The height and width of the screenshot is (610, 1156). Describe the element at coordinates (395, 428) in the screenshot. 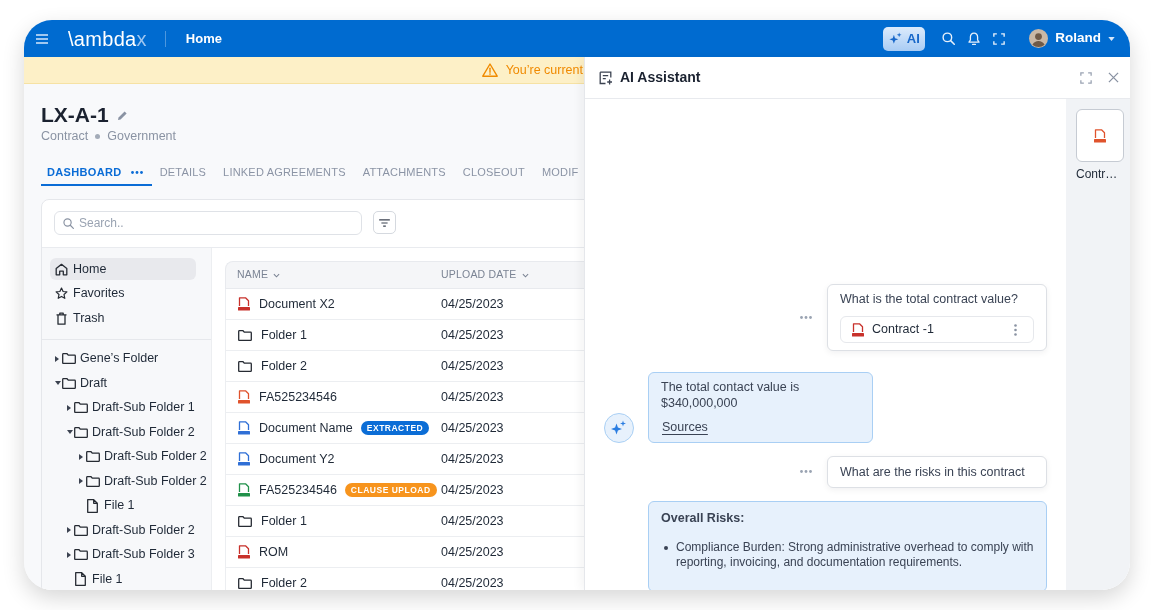

I see `status-tag: EXTRACTED` at that location.